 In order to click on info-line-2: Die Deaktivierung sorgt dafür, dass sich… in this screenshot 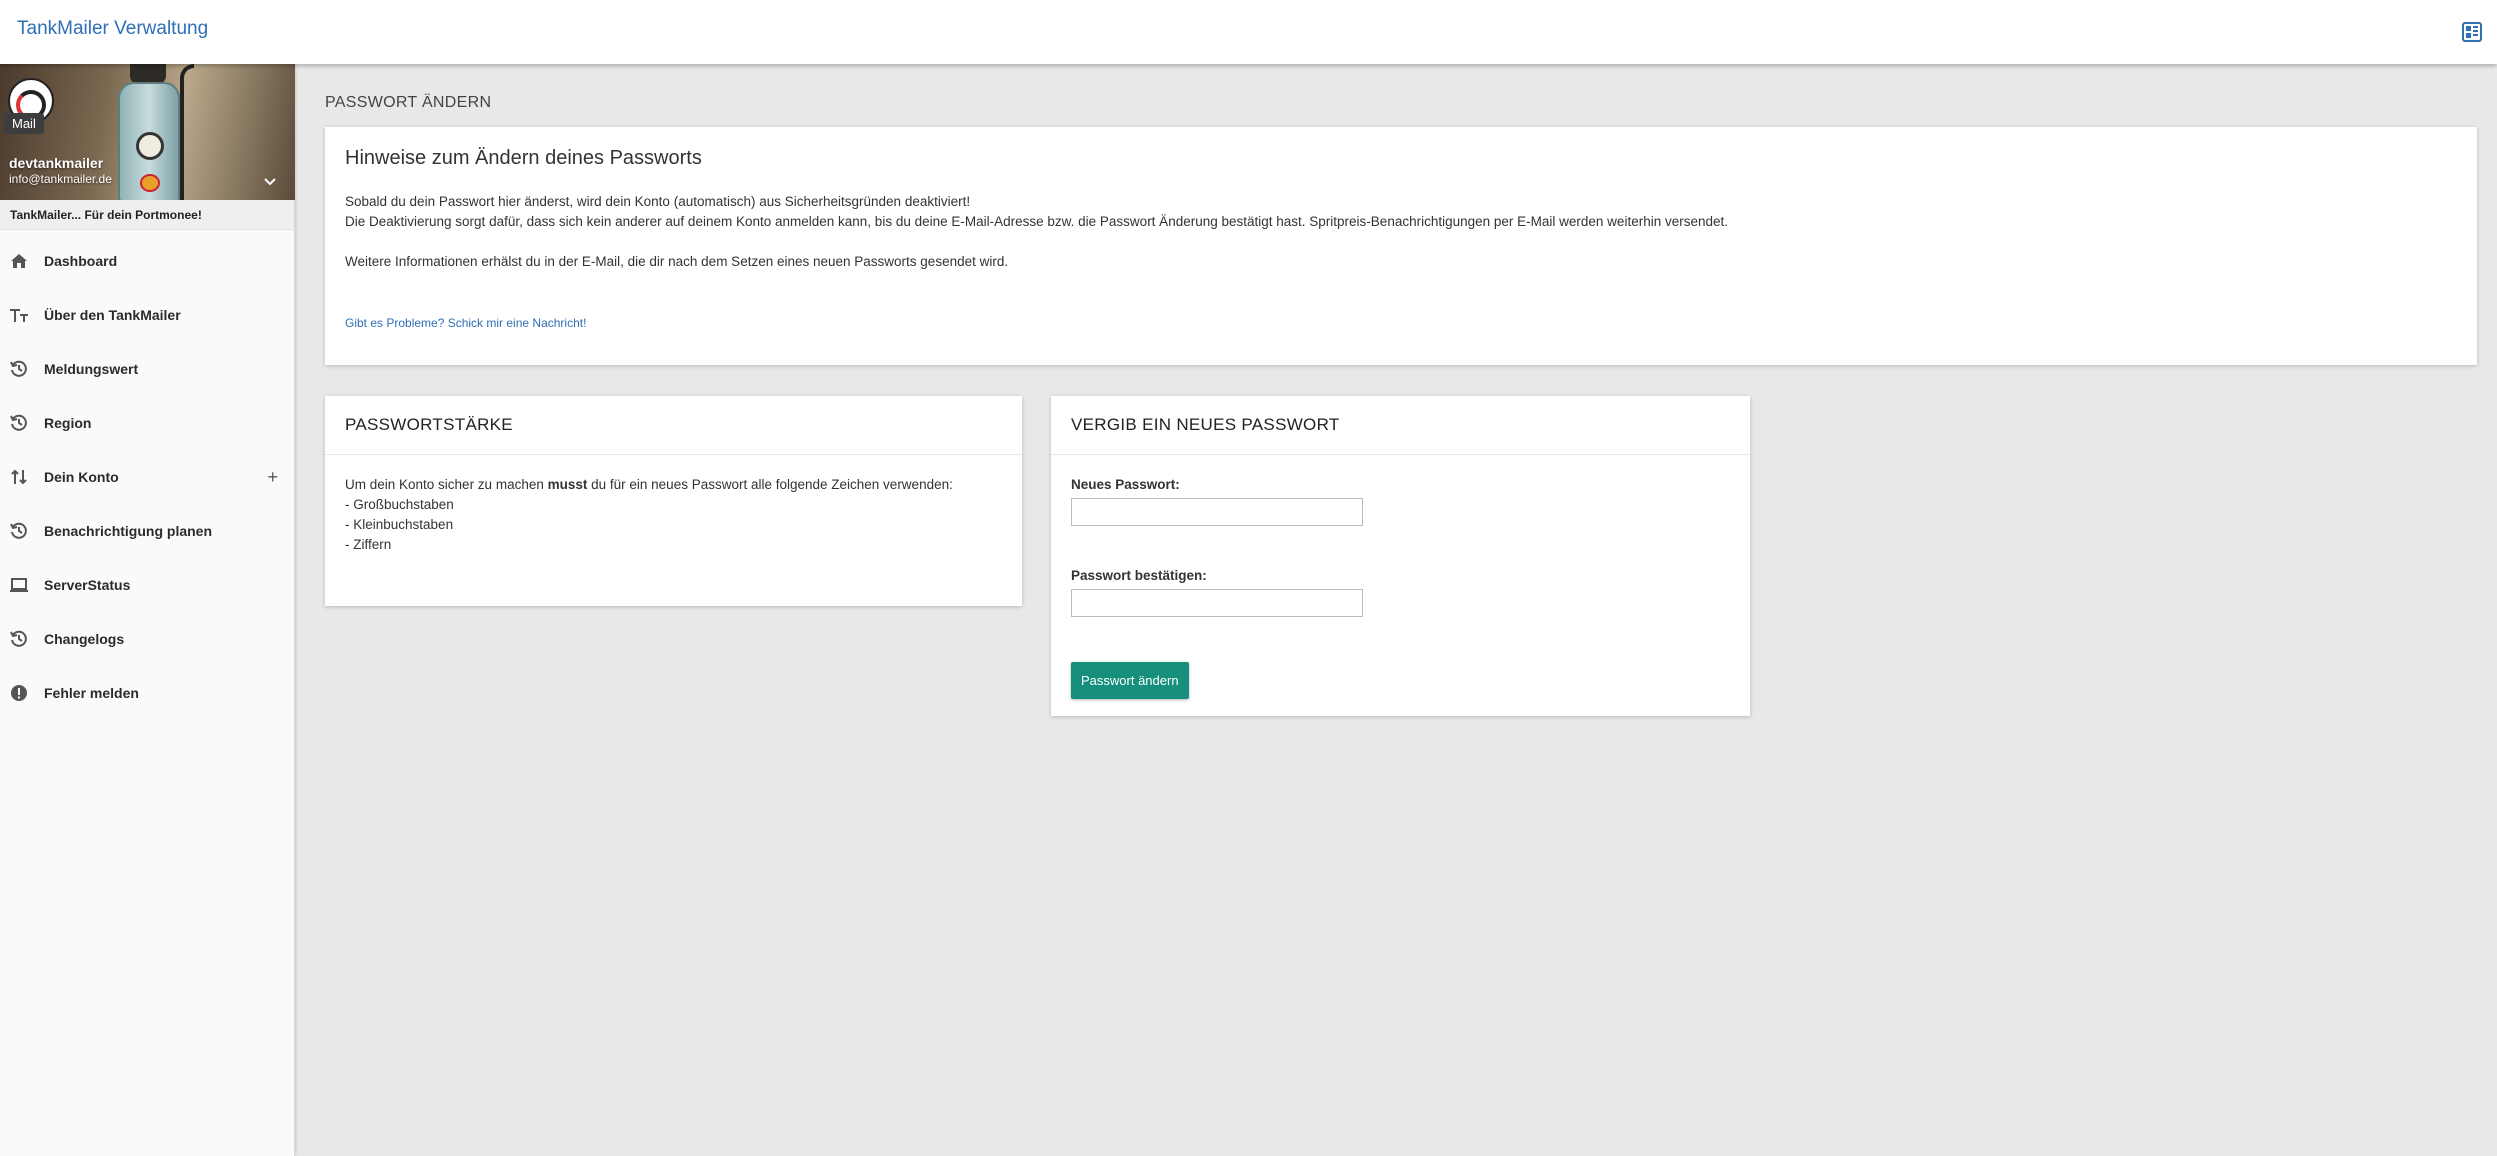, I will do `click(1036, 221)`.